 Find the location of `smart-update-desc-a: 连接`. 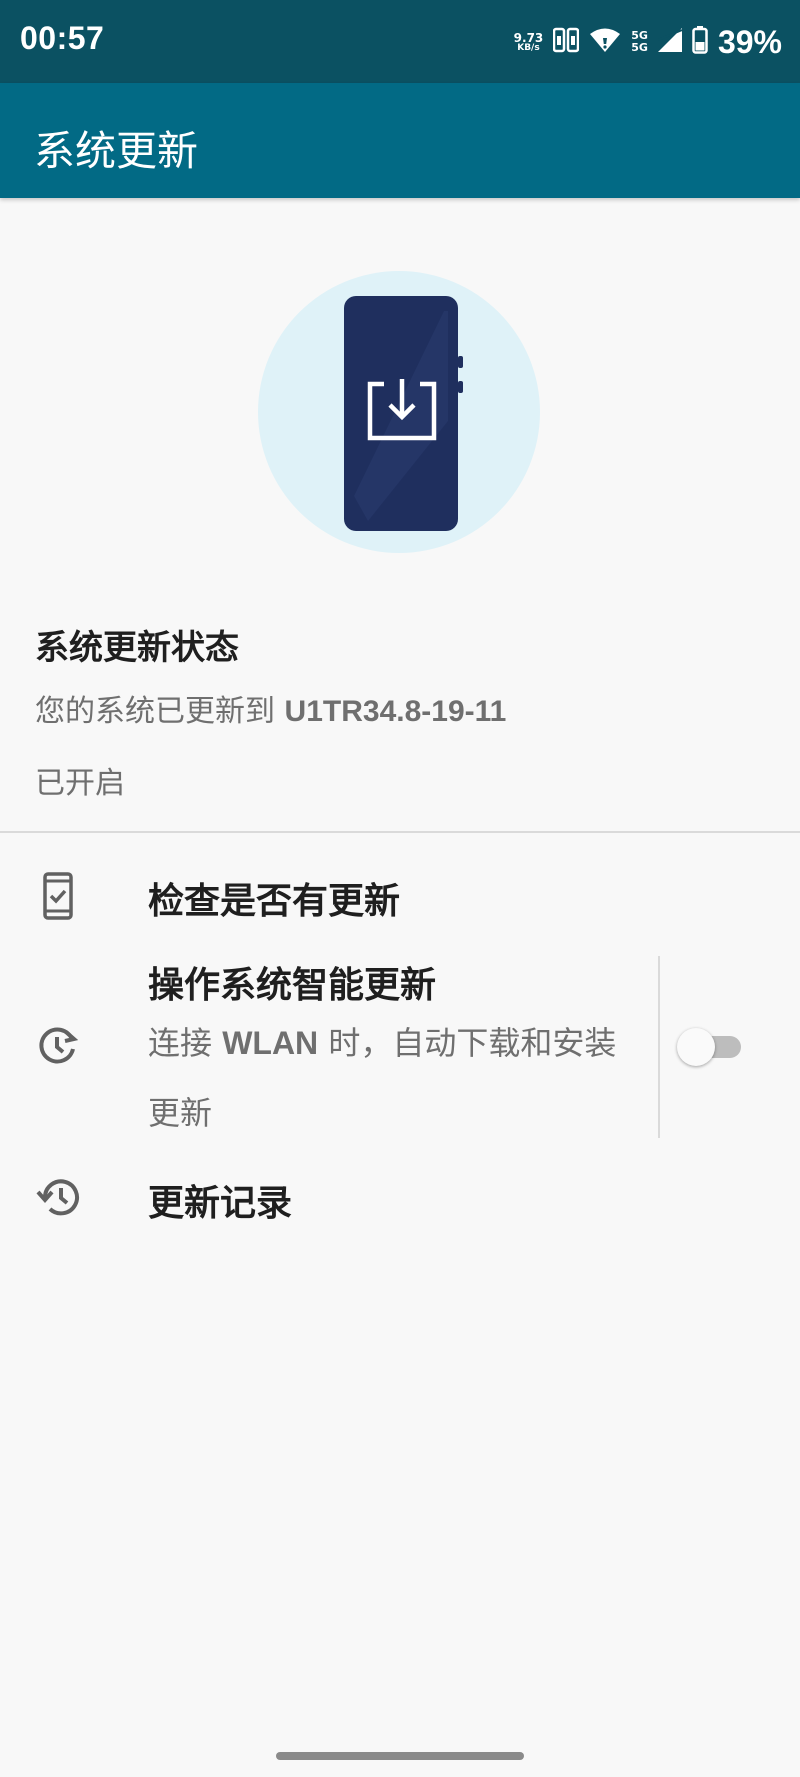

smart-update-desc-a: 连接 is located at coordinates (185, 1043).